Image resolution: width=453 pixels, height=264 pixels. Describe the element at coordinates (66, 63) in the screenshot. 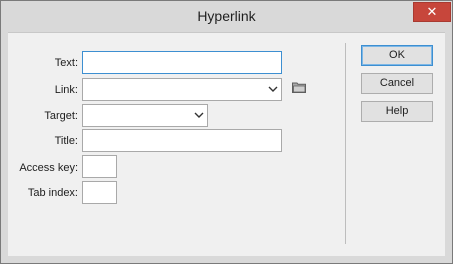

I see `text-label: Text:` at that location.